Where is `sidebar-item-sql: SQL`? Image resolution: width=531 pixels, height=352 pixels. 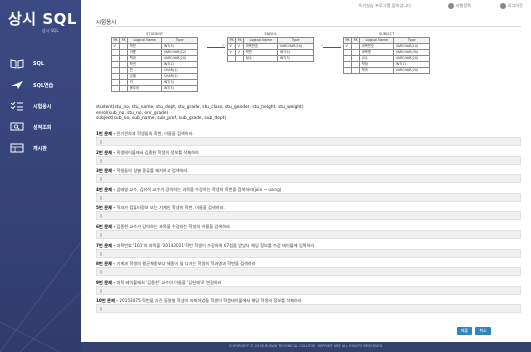
sidebar-item-sql: SQL is located at coordinates (42, 64).